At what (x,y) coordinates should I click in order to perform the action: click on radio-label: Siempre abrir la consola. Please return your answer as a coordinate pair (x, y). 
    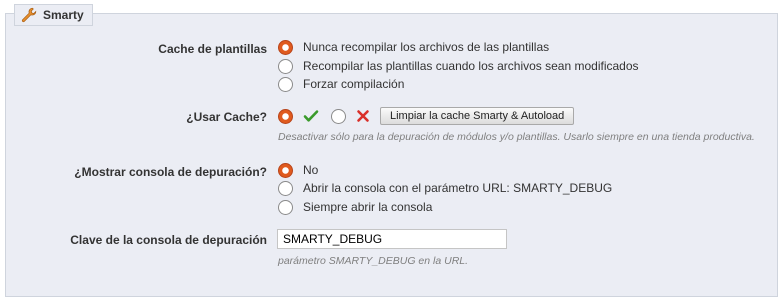
    Looking at the image, I should click on (368, 207).